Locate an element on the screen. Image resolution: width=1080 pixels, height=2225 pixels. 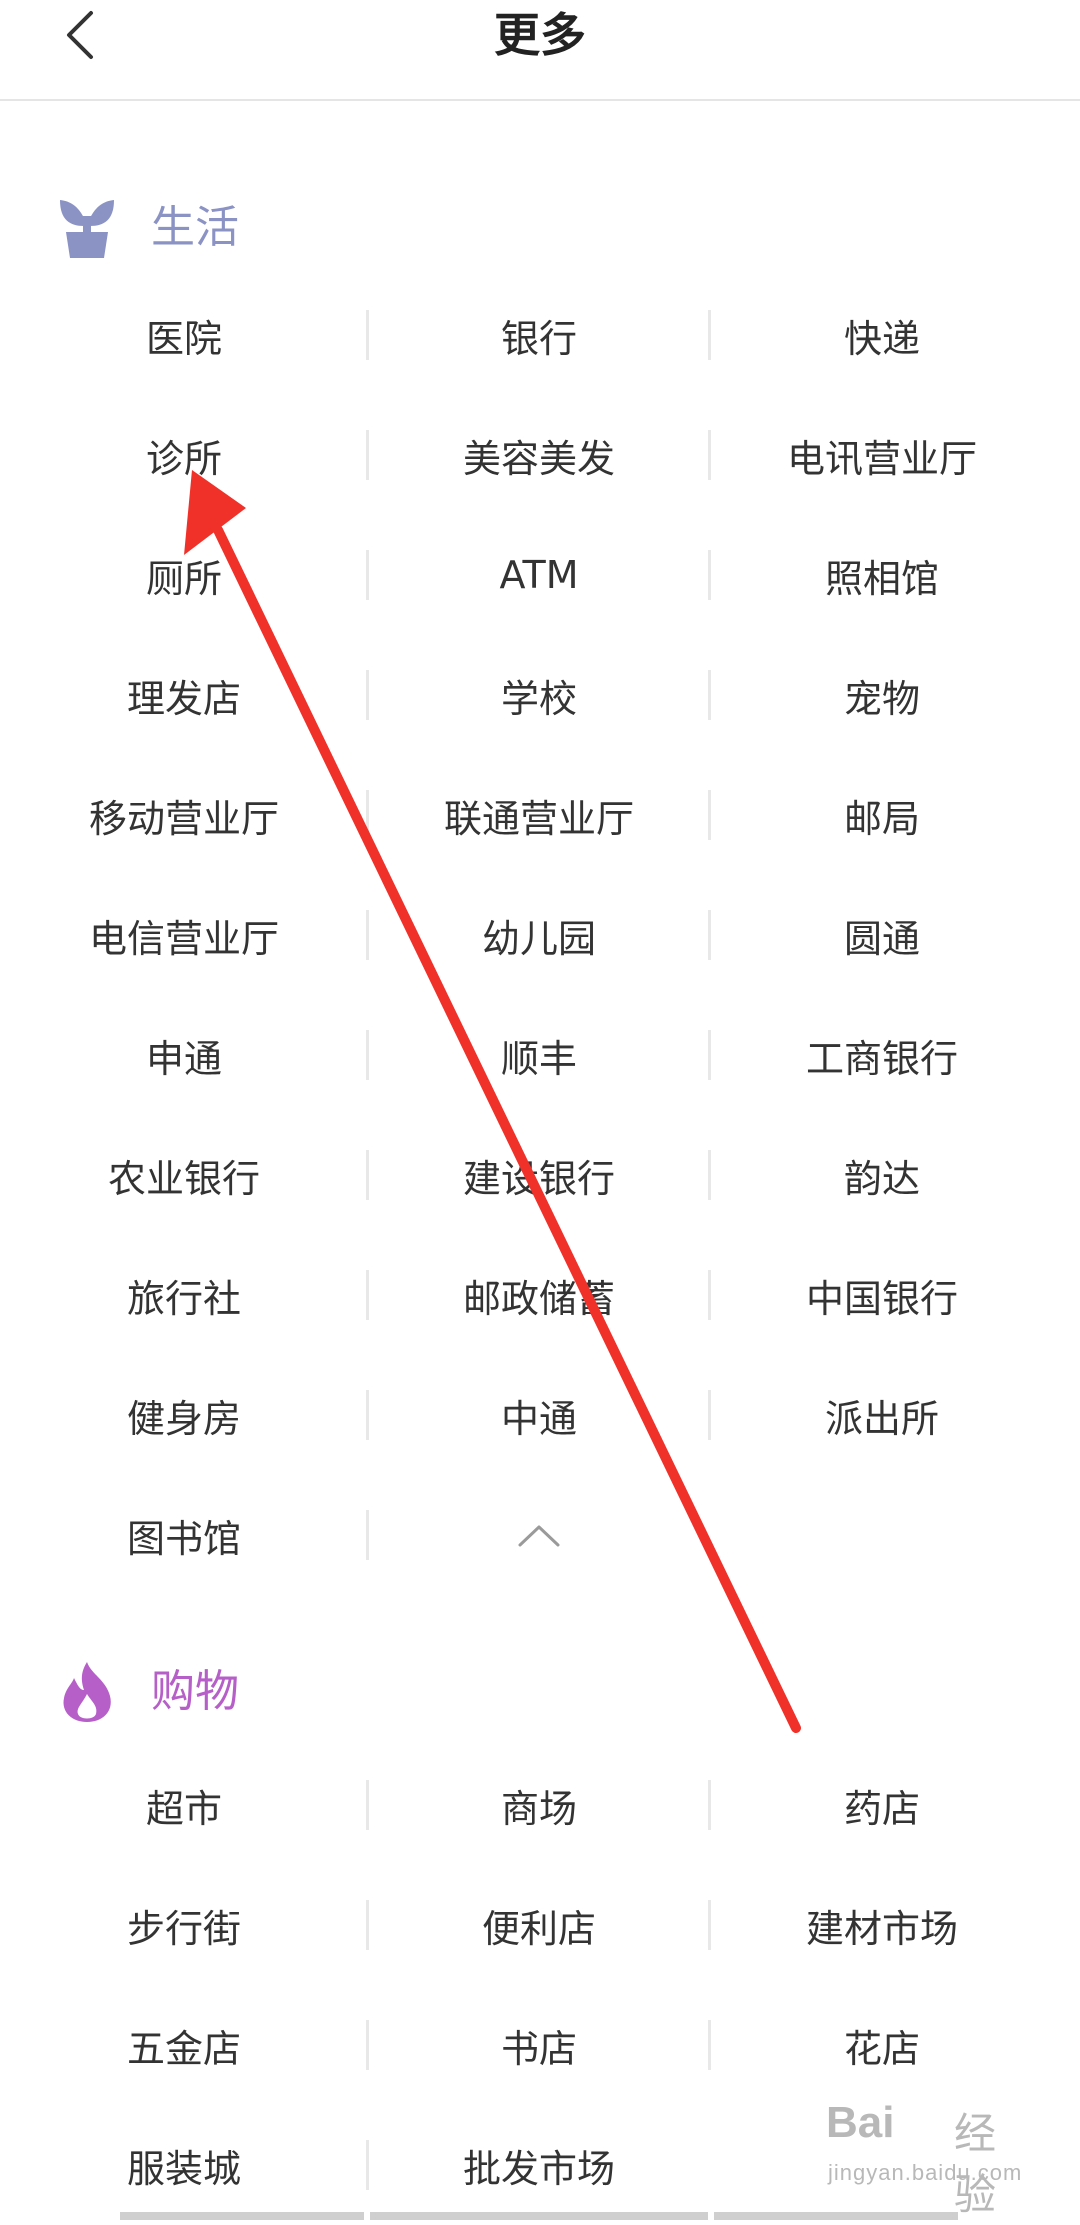
section-header-shopping: 购物 is located at coordinates (148, 1692).